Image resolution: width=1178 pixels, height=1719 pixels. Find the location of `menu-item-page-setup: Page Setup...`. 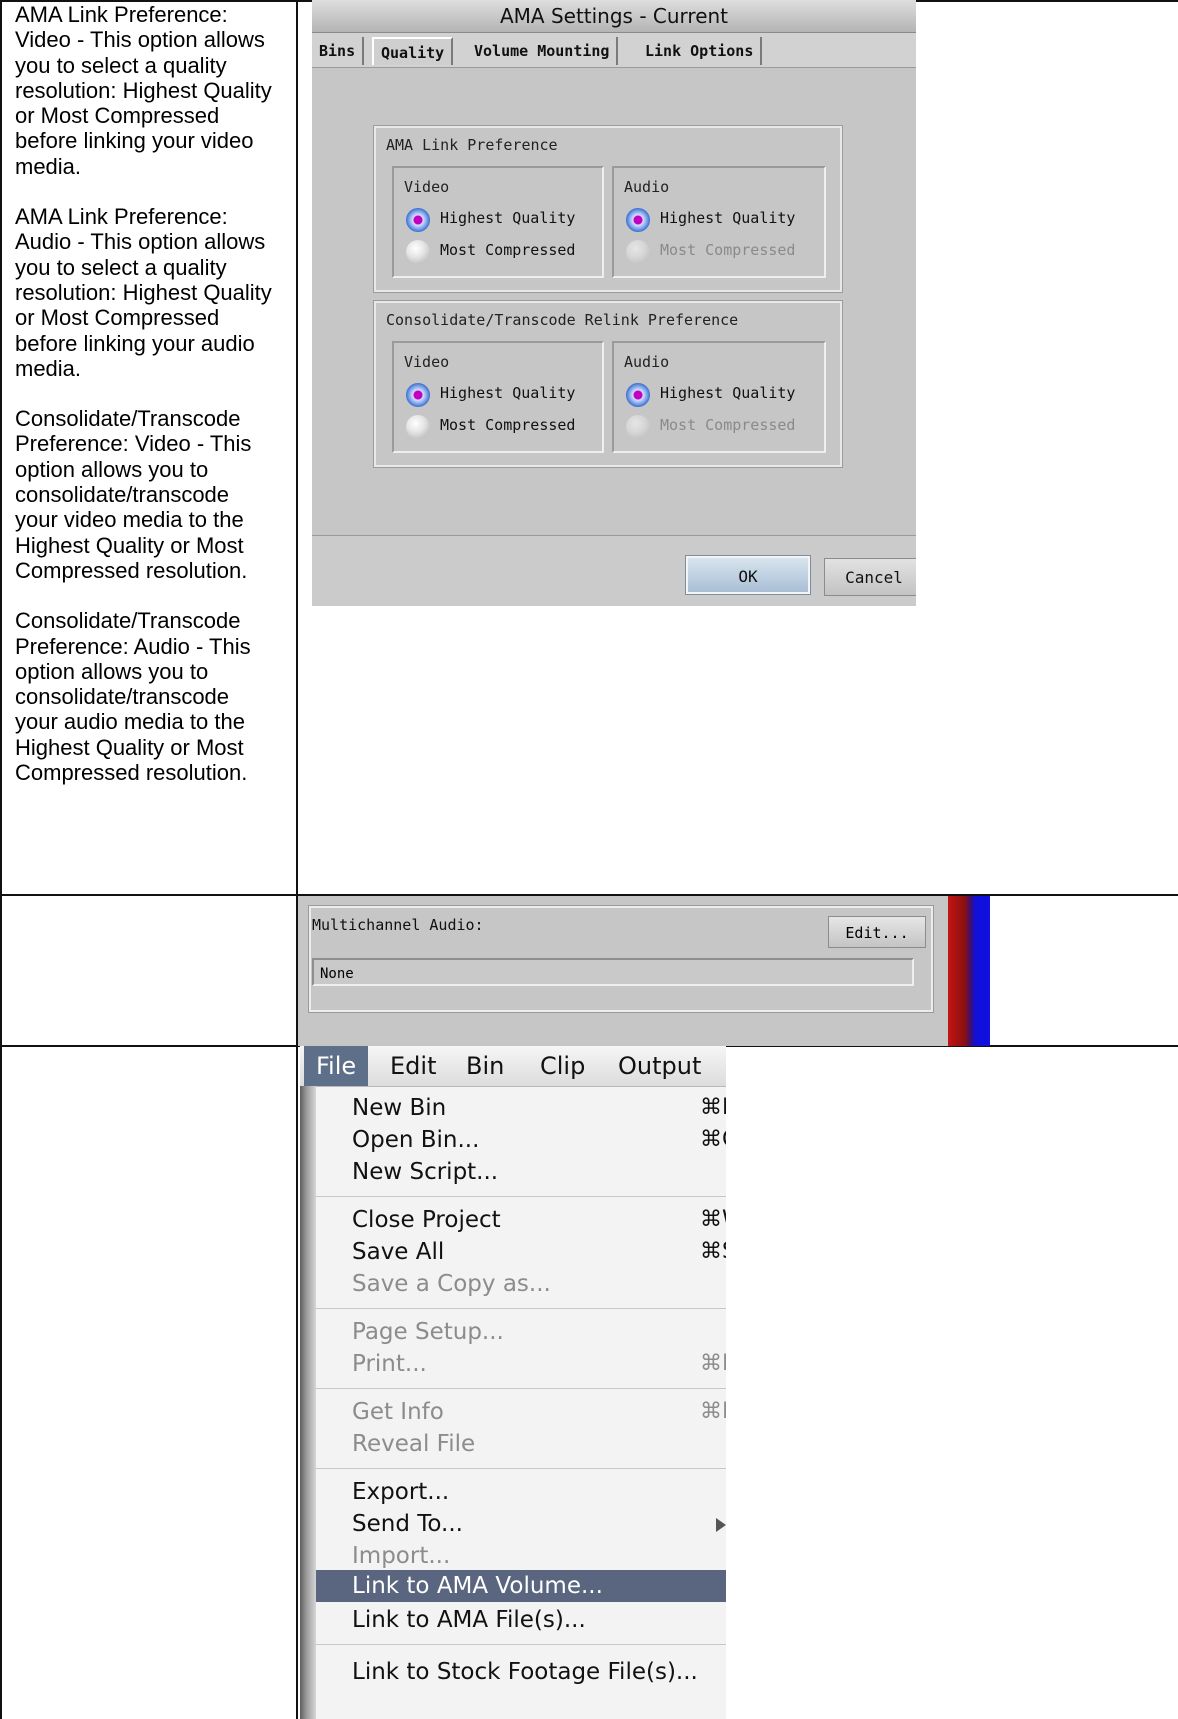

menu-item-page-setup: Page Setup... is located at coordinates (428, 1332).